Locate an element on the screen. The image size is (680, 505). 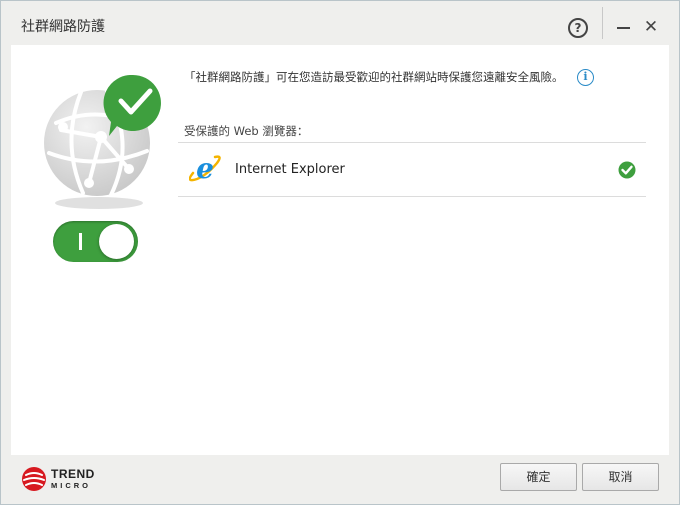
window-title: 社群網路防護 is located at coordinates (63, 27).